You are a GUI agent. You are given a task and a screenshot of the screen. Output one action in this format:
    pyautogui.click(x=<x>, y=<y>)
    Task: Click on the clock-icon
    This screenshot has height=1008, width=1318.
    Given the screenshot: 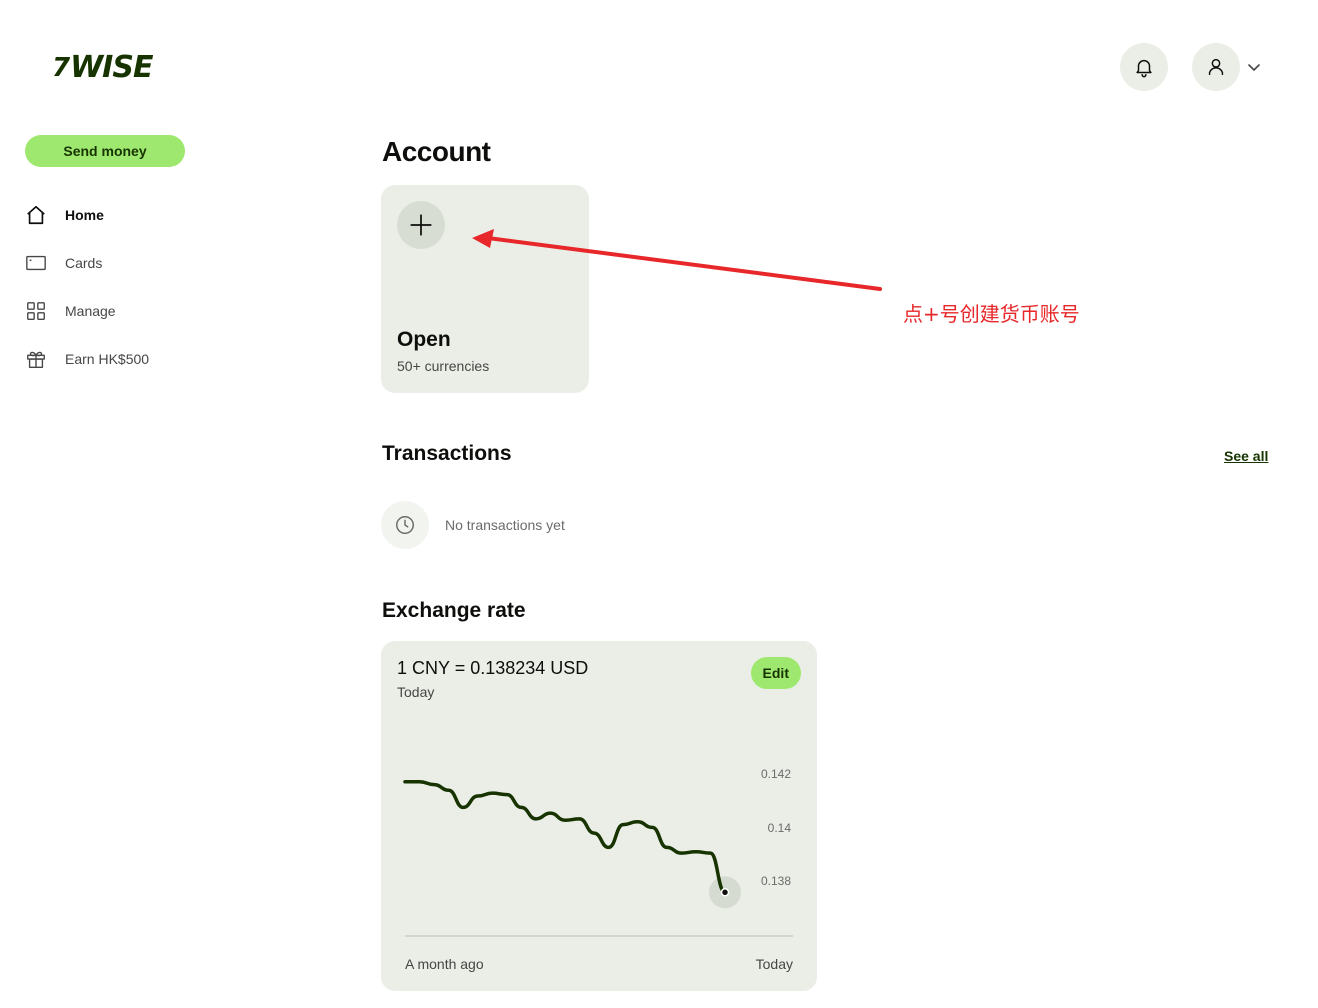 What is the action you would take?
    pyautogui.click(x=405, y=525)
    